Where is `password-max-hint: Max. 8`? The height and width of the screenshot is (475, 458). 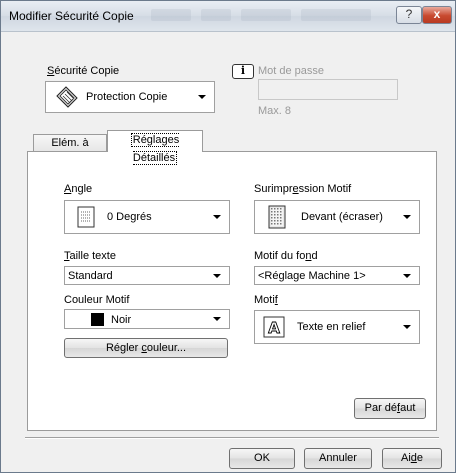 password-max-hint: Max. 8 is located at coordinates (275, 111).